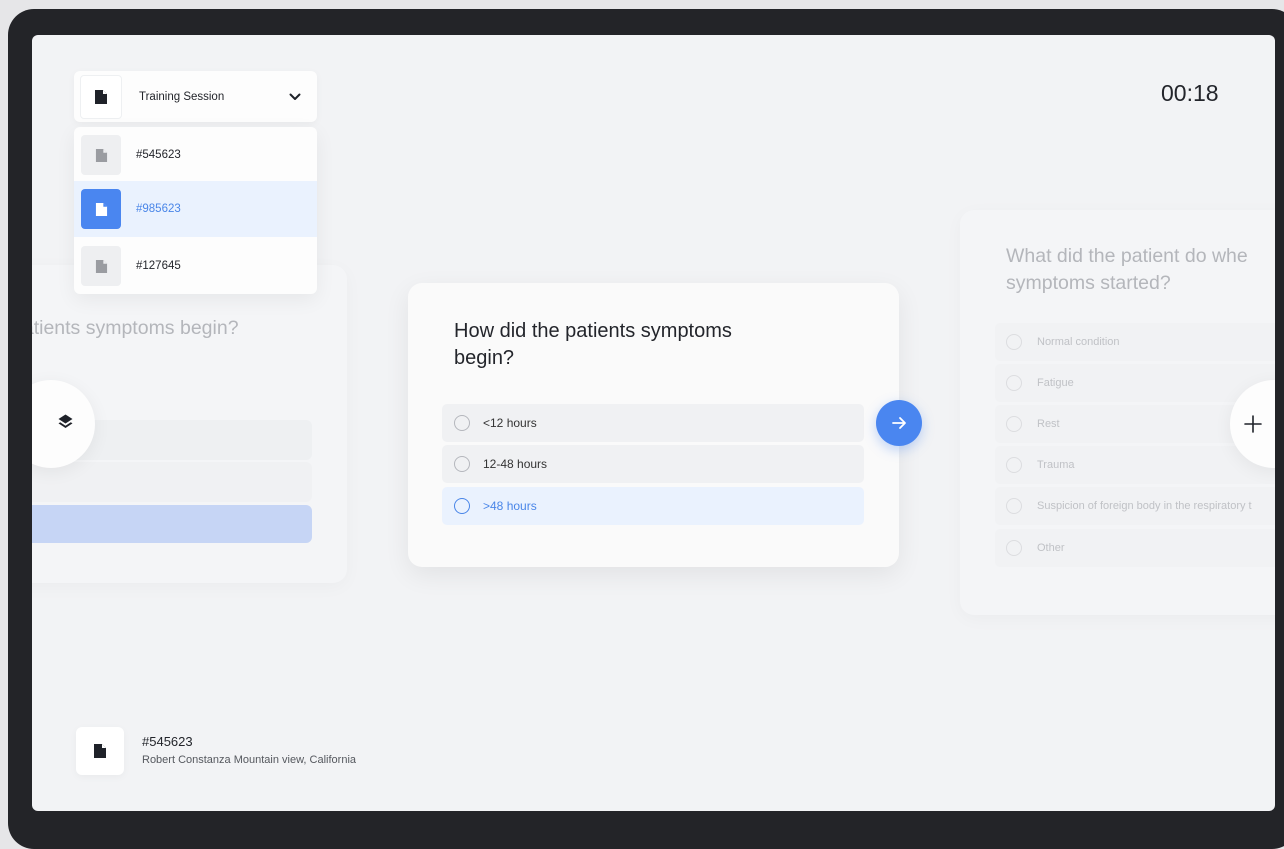 This screenshot has height=849, width=1284. I want to click on next-option-4: Trauma, so click(1135, 465).